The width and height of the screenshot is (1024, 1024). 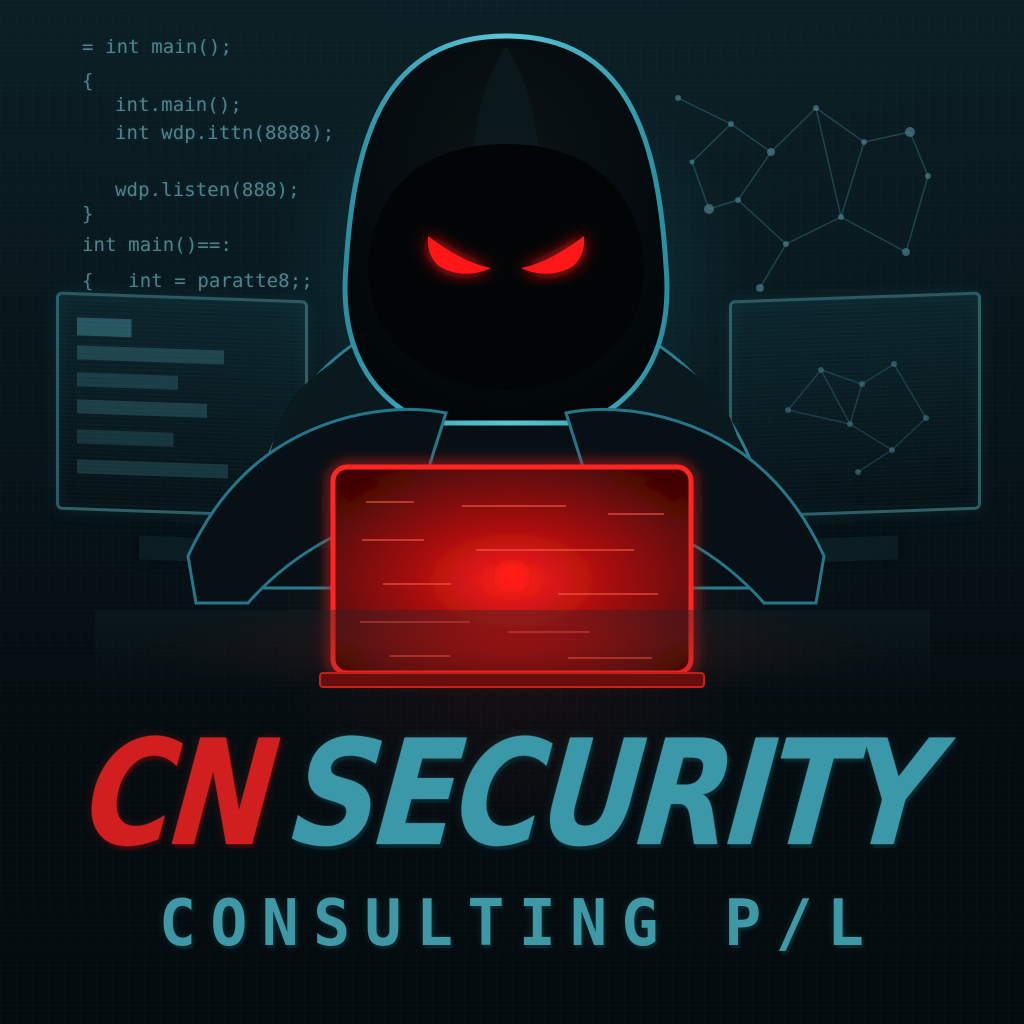 What do you see at coordinates (88, 81) in the screenshot?
I see `code-line-2: {` at bounding box center [88, 81].